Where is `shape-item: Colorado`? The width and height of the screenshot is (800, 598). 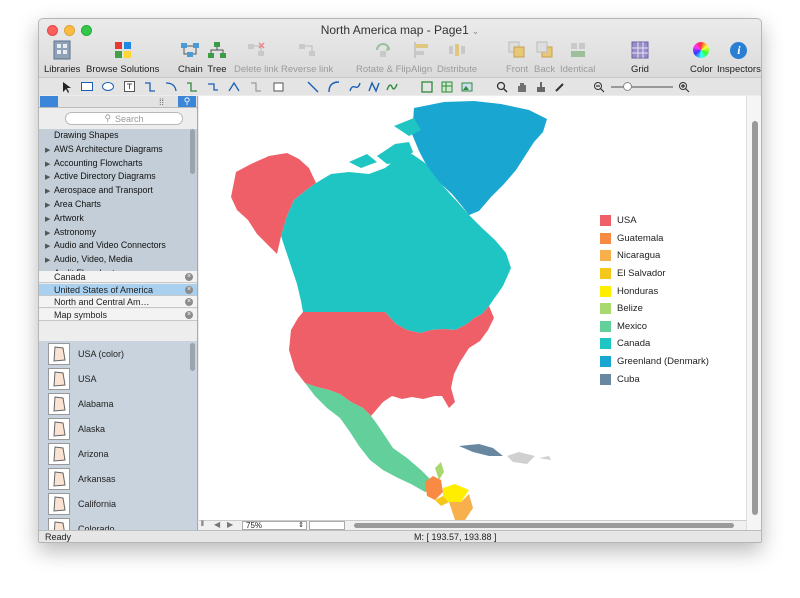 shape-item: Colorado is located at coordinates (118, 523).